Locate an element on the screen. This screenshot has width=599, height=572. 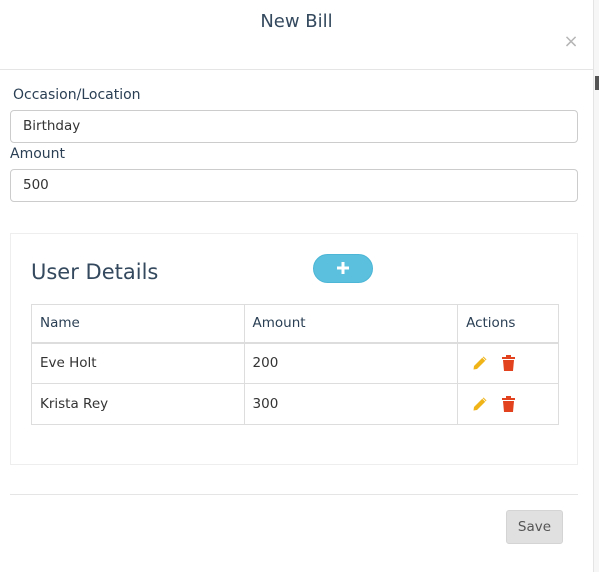
table-row: Krista Rey 300 is located at coordinates (295, 404).